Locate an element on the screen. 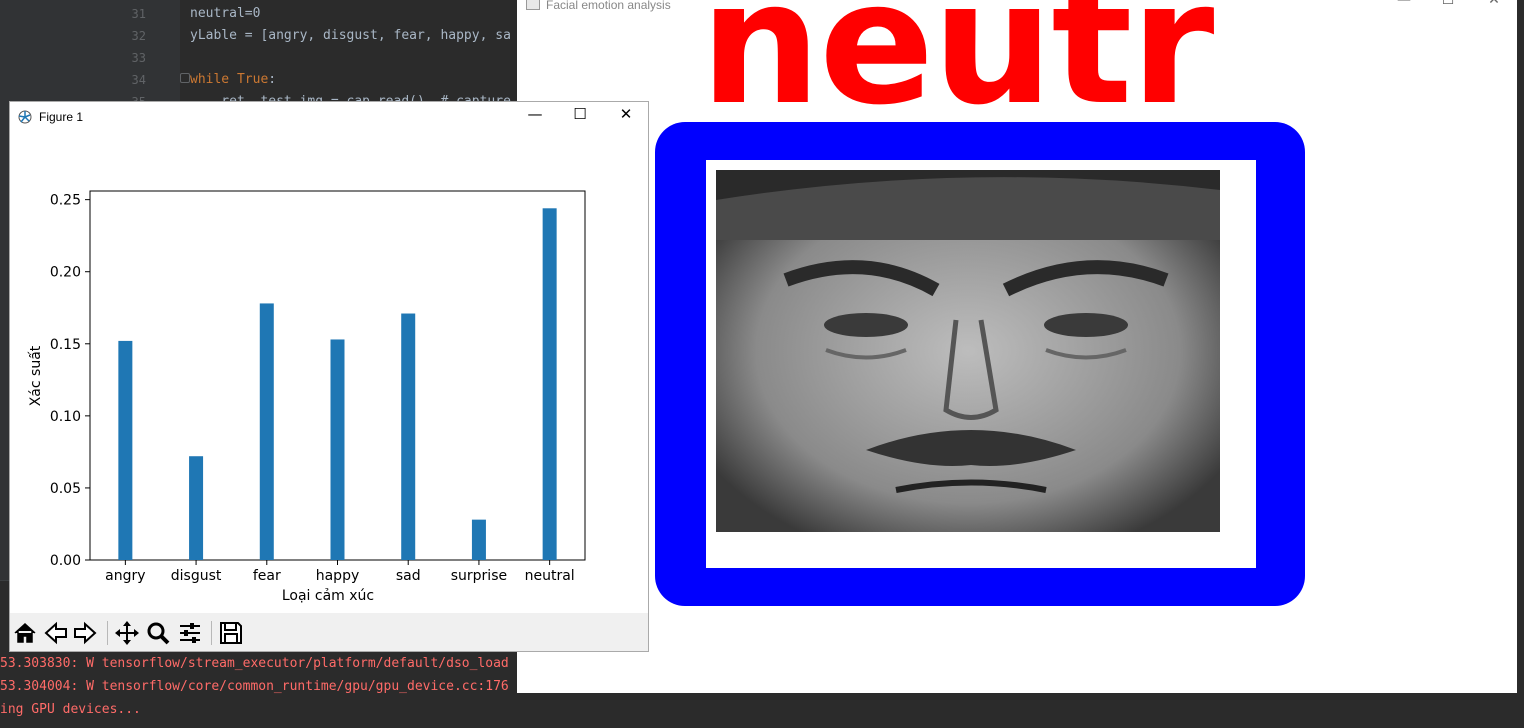 This screenshot has height=728, width=1524. bar-surprise is located at coordinates (478, 539).